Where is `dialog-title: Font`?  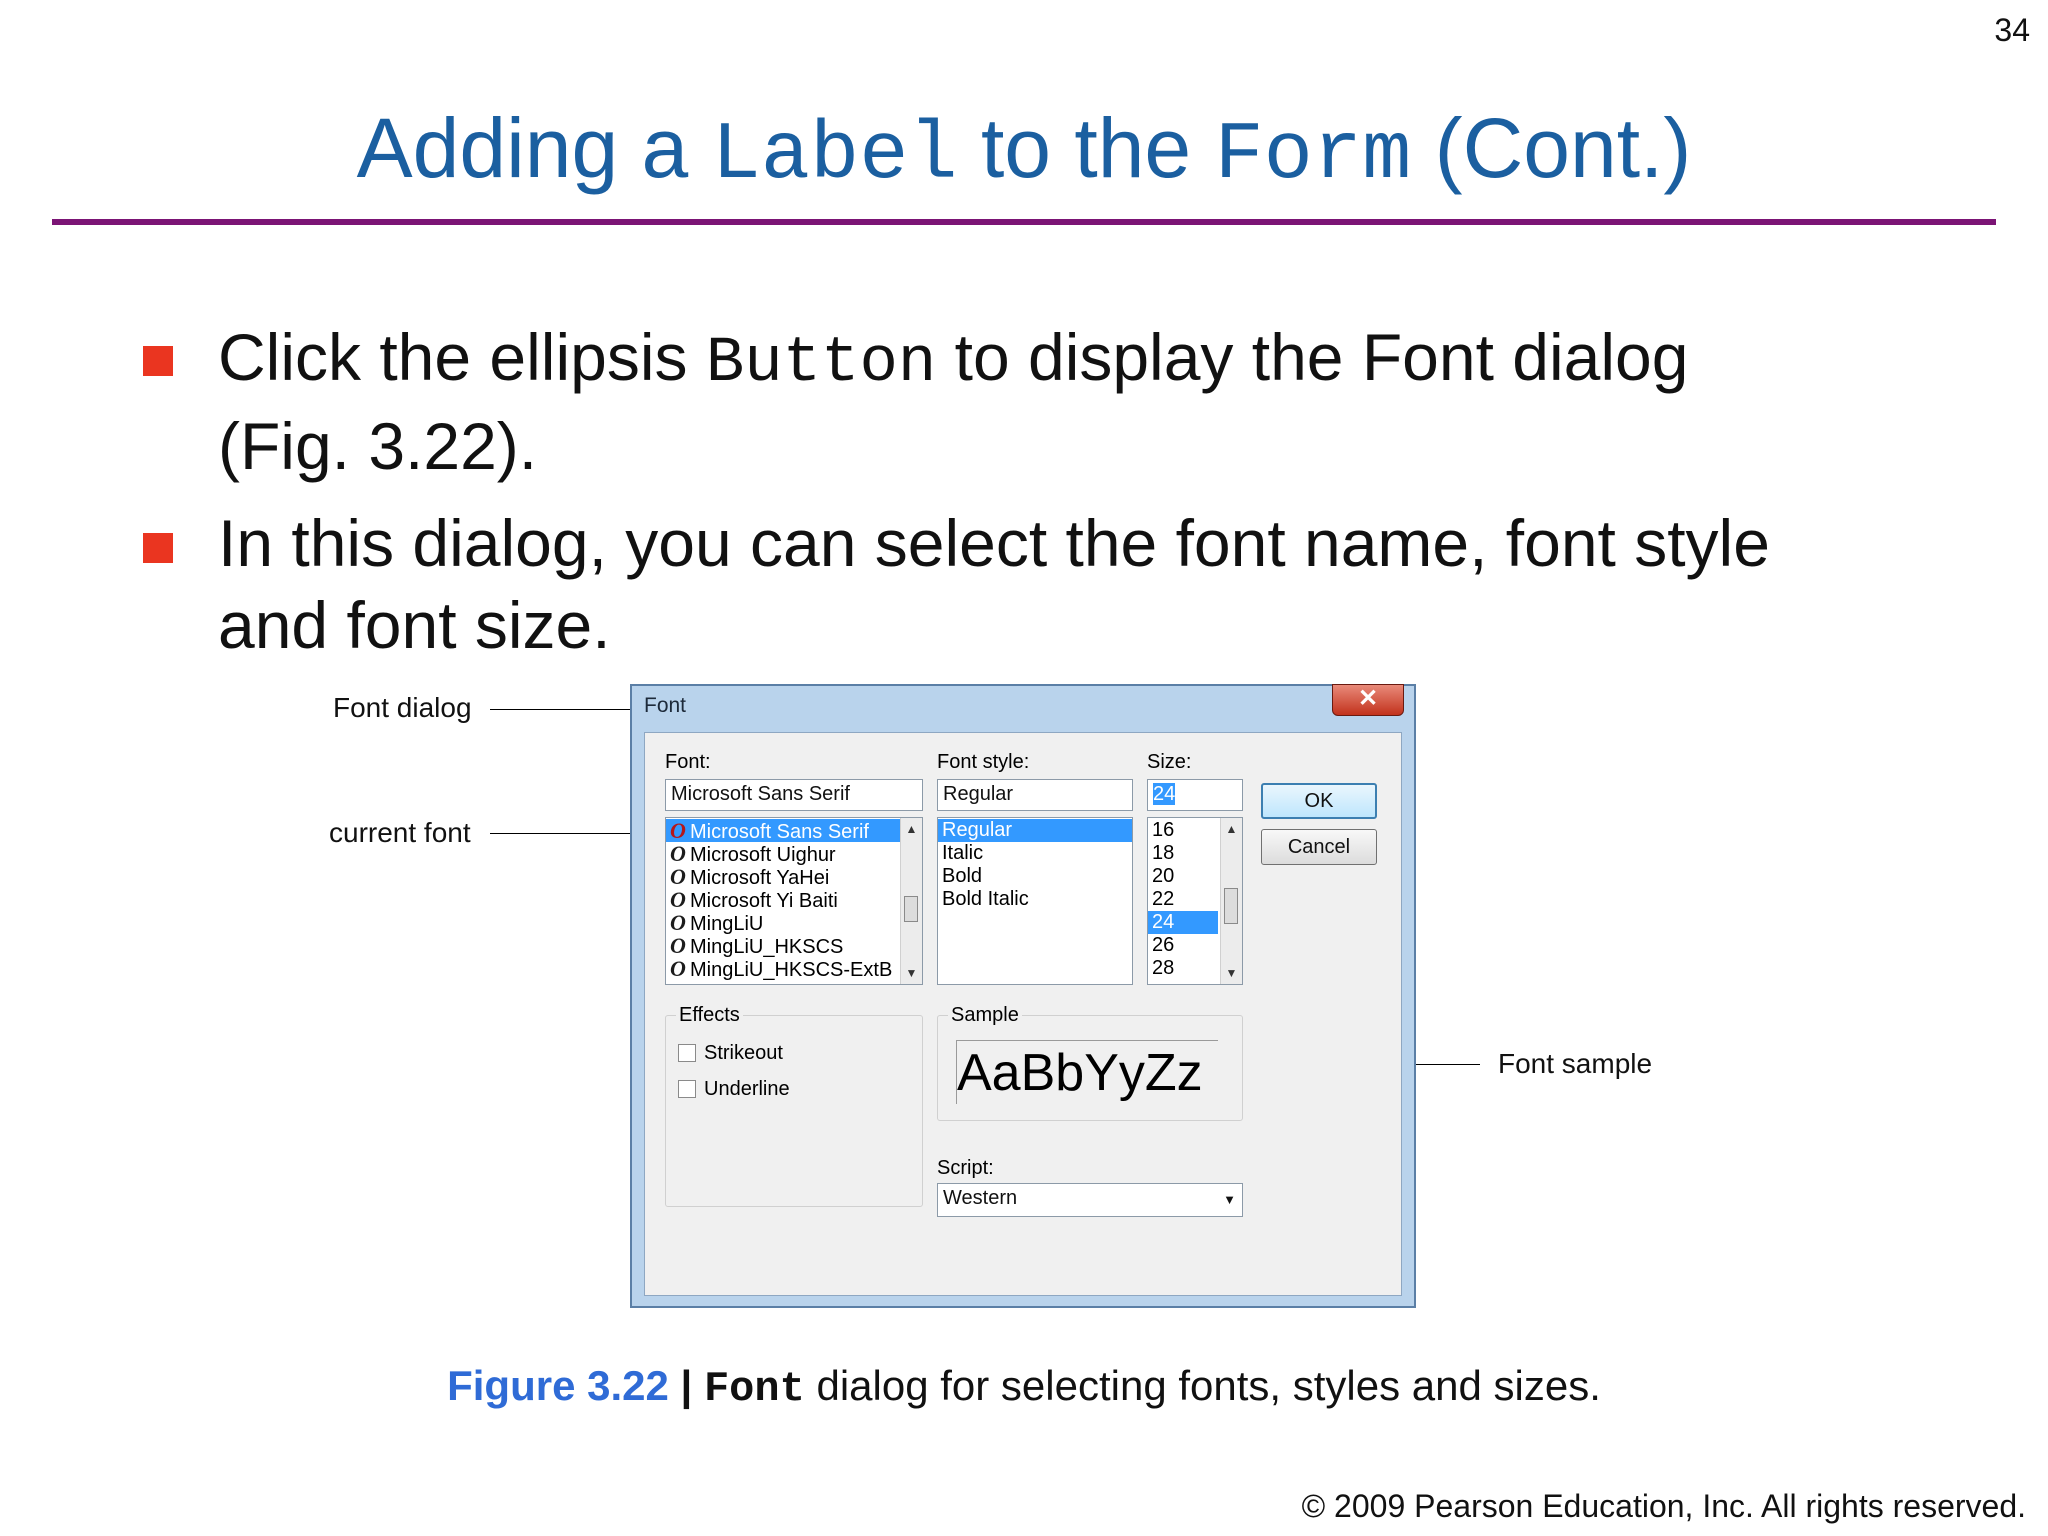 dialog-title: Font is located at coordinates (665, 705).